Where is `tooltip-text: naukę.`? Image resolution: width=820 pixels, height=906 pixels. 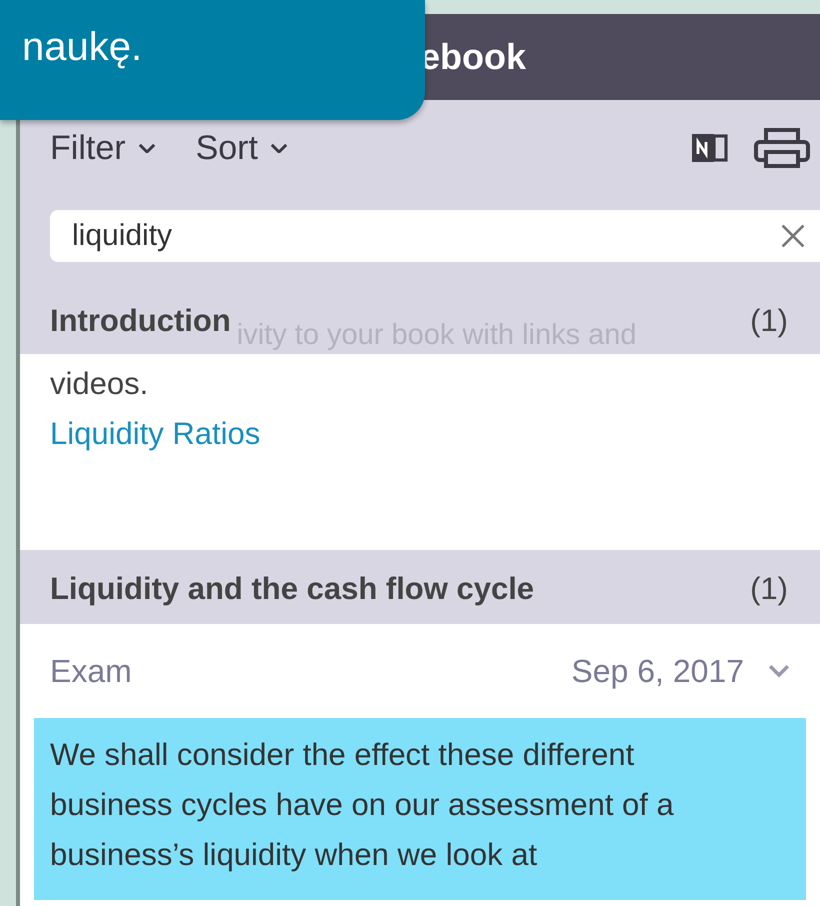 tooltip-text: naukę. is located at coordinates (82, 47).